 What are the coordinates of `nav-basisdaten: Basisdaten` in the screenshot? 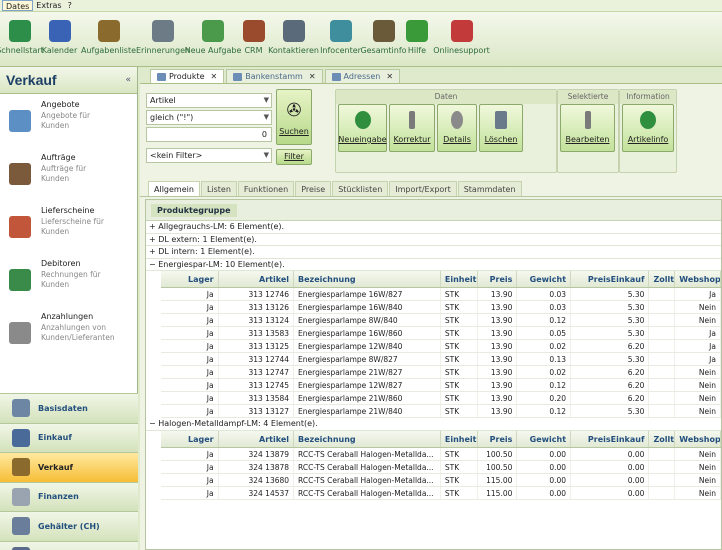 It's located at (69, 408).